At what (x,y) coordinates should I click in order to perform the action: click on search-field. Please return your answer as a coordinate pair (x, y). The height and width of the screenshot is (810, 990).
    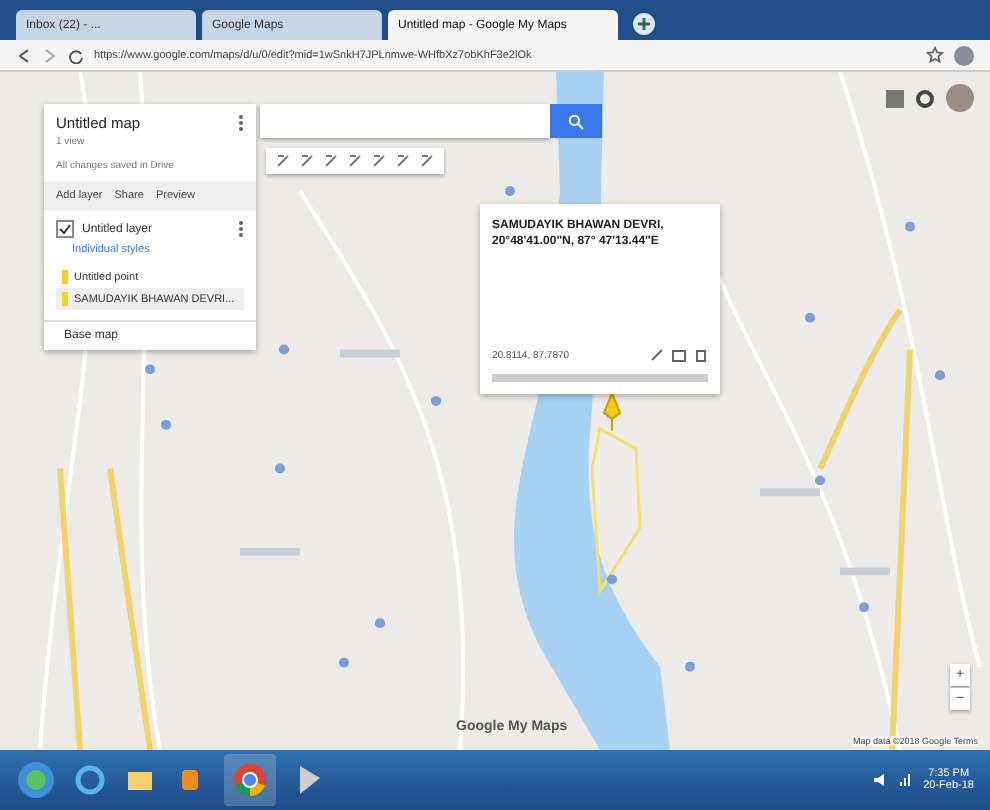
    Looking at the image, I should click on (405, 121).